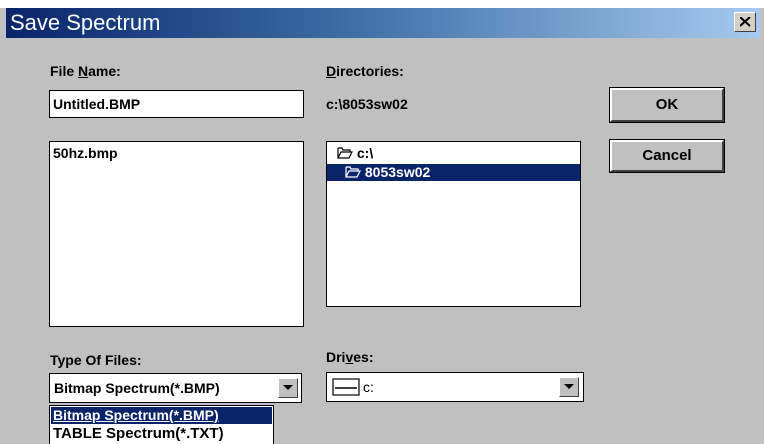  I want to click on file-list: 50hz.bmp, so click(176, 234).